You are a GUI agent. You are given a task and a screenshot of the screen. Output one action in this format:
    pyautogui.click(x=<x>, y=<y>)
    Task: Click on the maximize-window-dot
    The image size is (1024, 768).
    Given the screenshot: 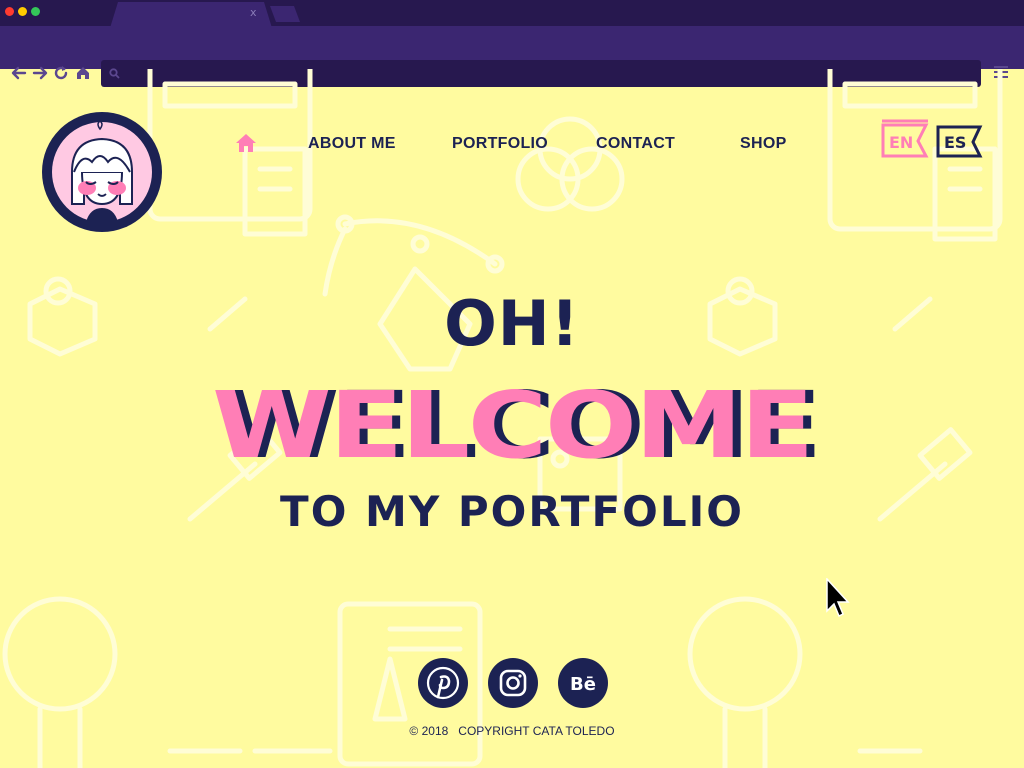 What is the action you would take?
    pyautogui.click(x=35, y=11)
    